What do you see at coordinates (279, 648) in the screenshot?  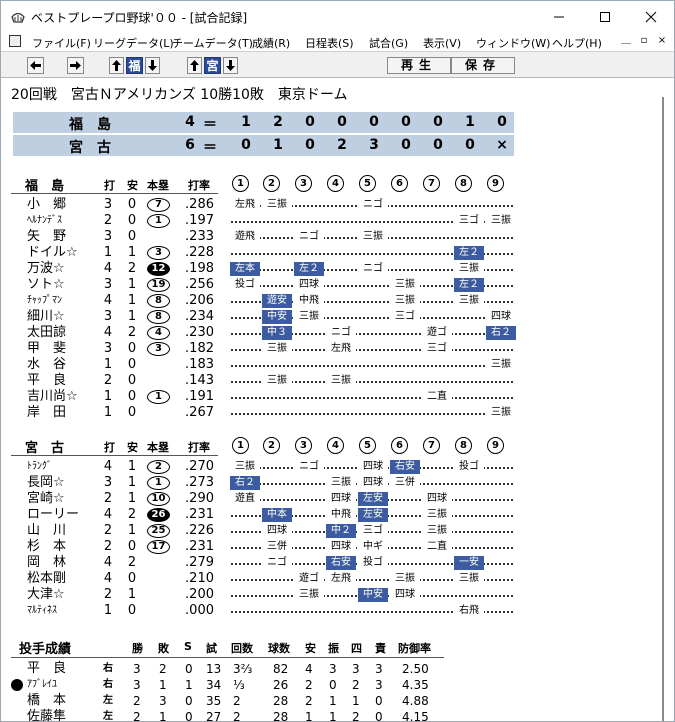 I see `col-header-np: 球数` at bounding box center [279, 648].